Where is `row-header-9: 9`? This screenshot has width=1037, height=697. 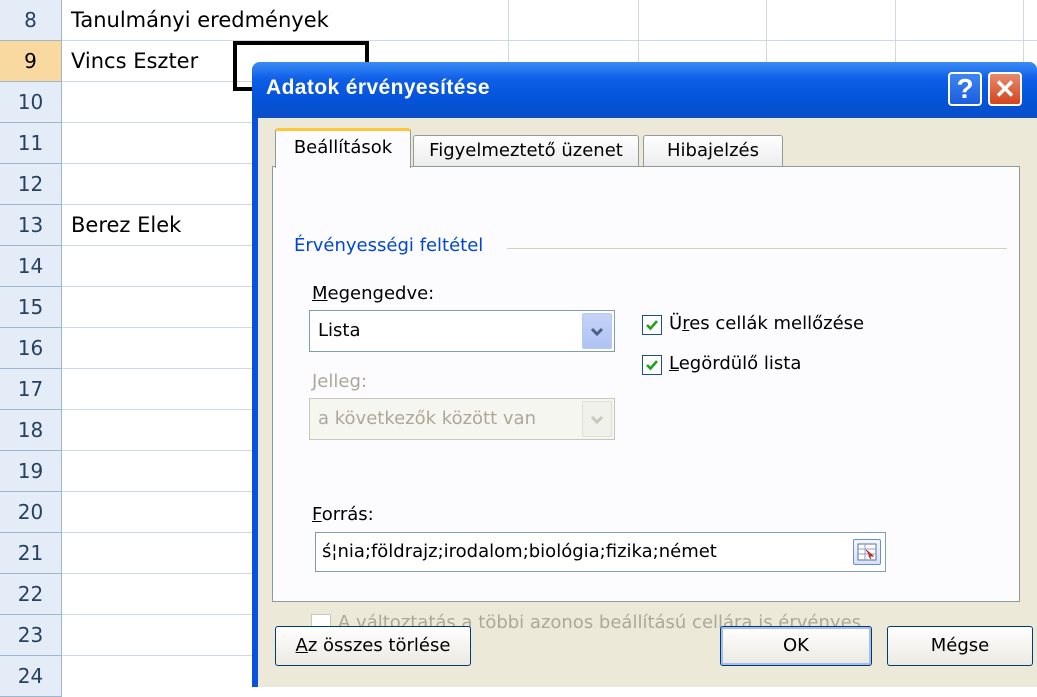
row-header-9: 9 is located at coordinates (31, 61).